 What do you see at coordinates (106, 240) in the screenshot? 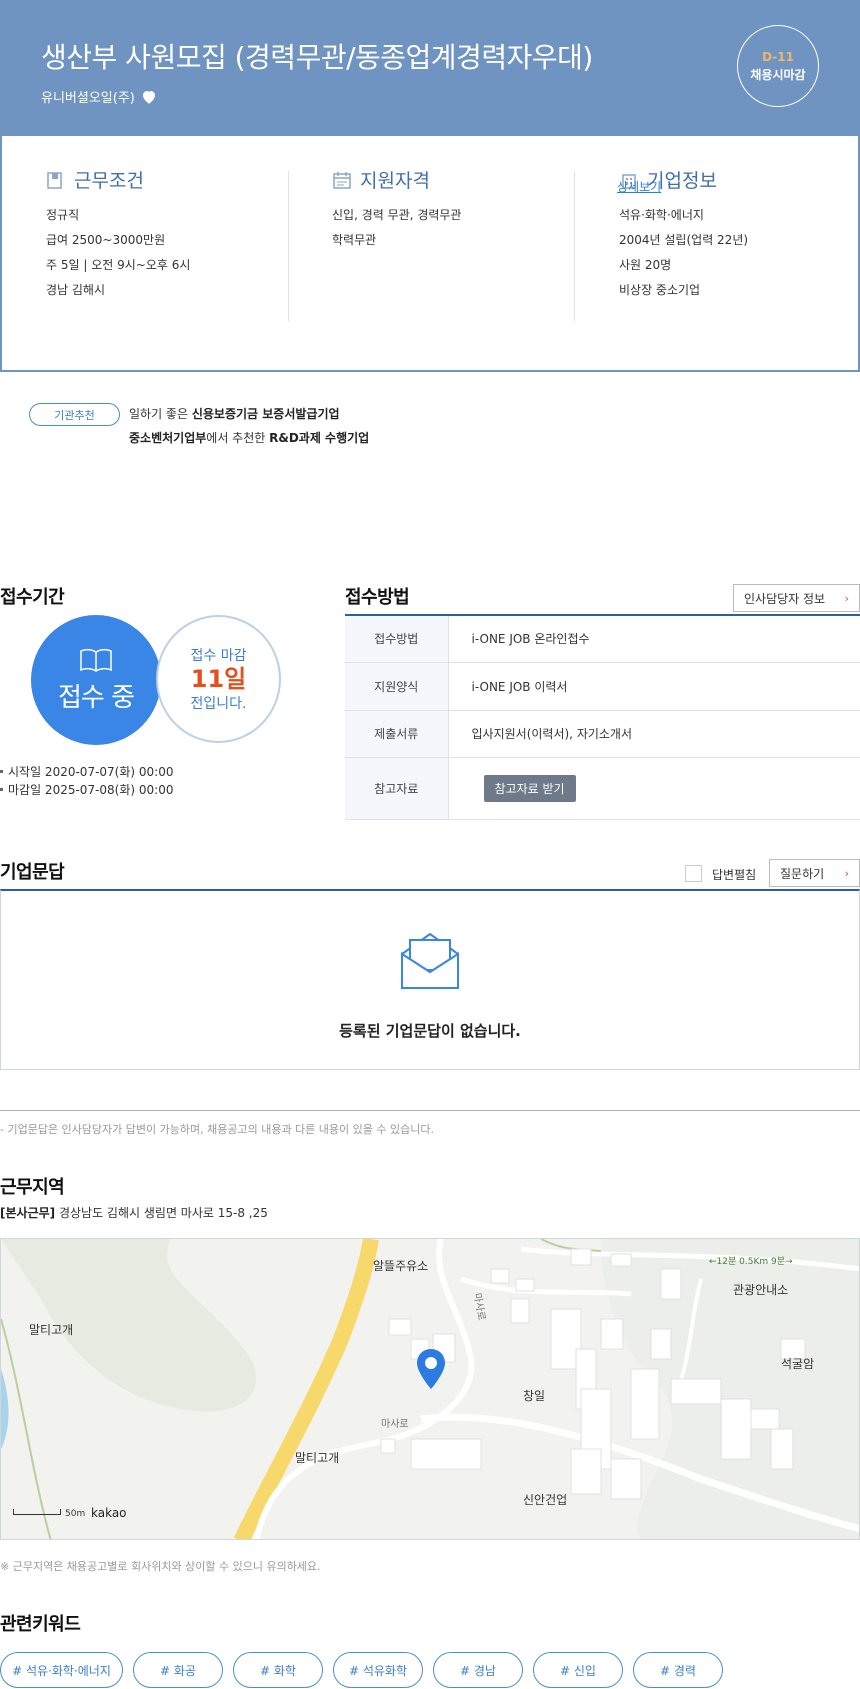
I see `work-item: 급여 2500~3000만원` at bounding box center [106, 240].